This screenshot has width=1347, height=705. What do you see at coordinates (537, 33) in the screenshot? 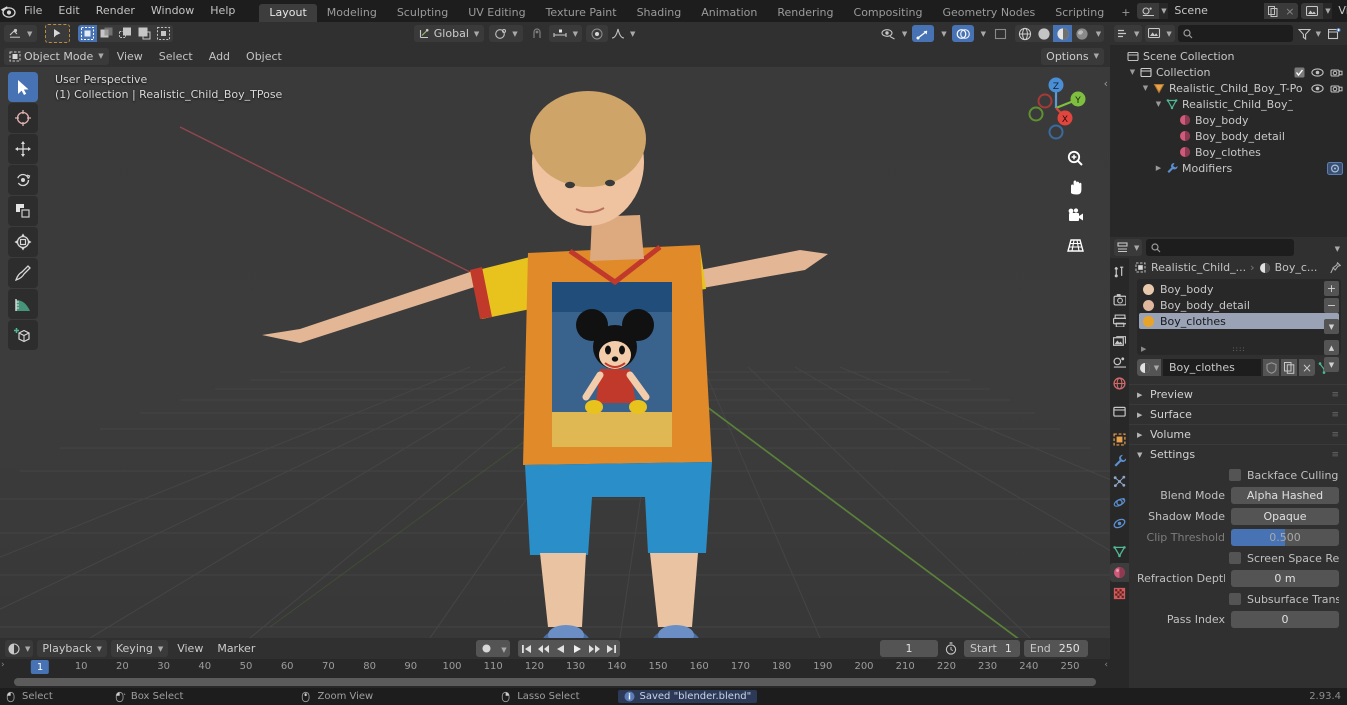
I see `snap-toggle` at bounding box center [537, 33].